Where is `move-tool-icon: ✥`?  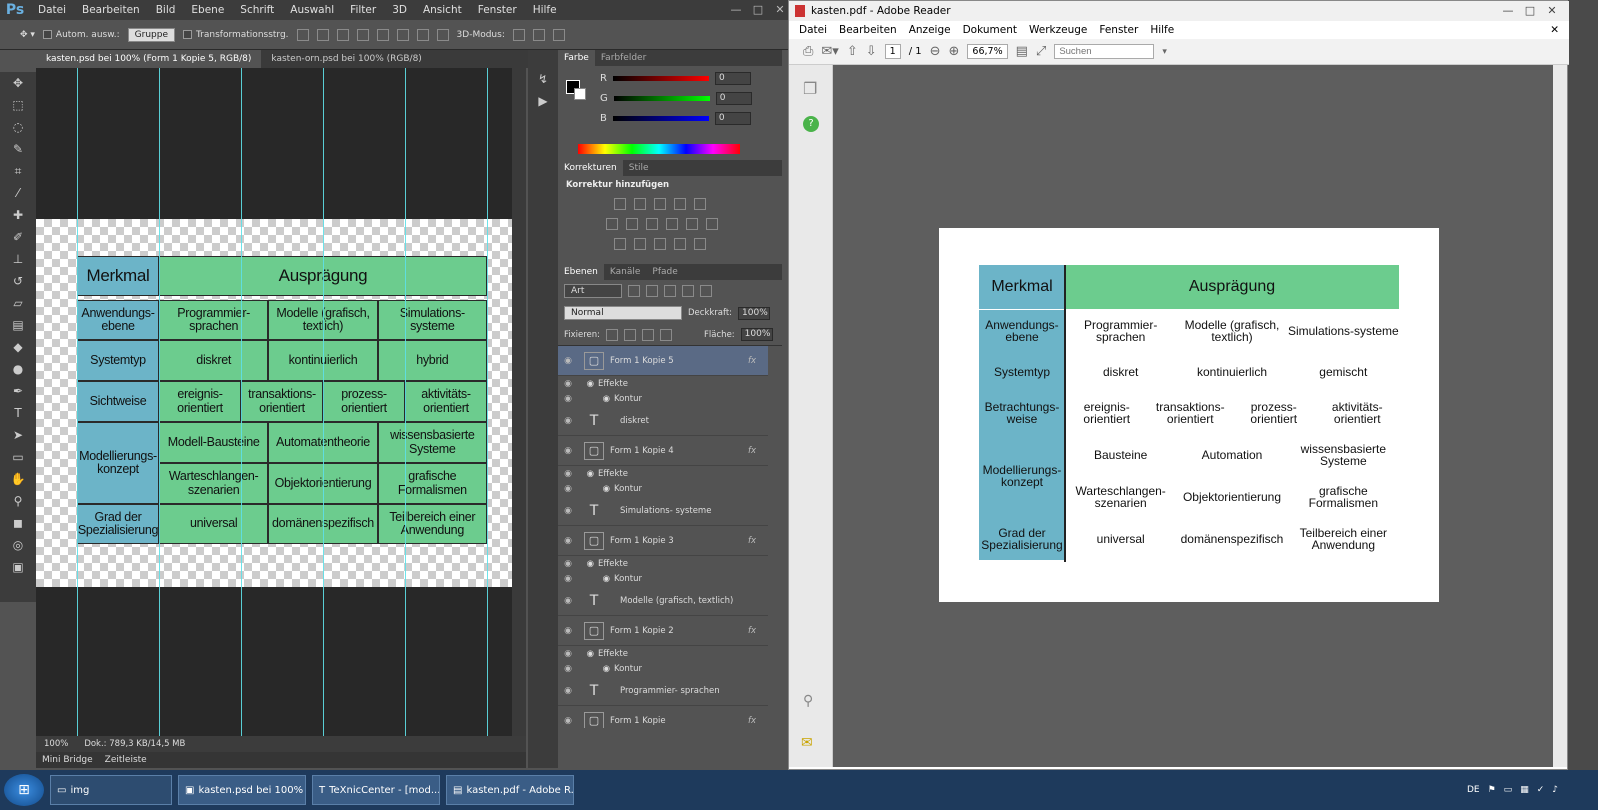 move-tool-icon: ✥ is located at coordinates (18, 83).